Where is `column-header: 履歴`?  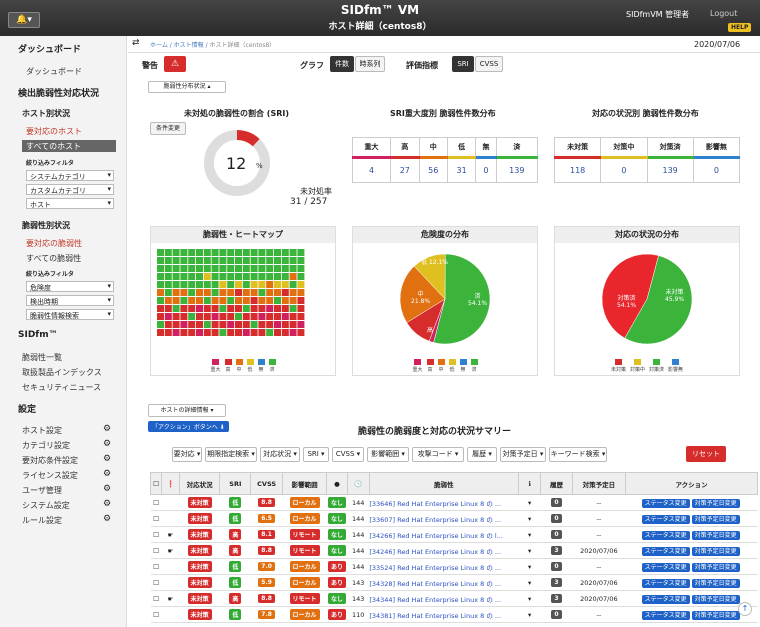
column-header: 履歴 is located at coordinates (556, 483).